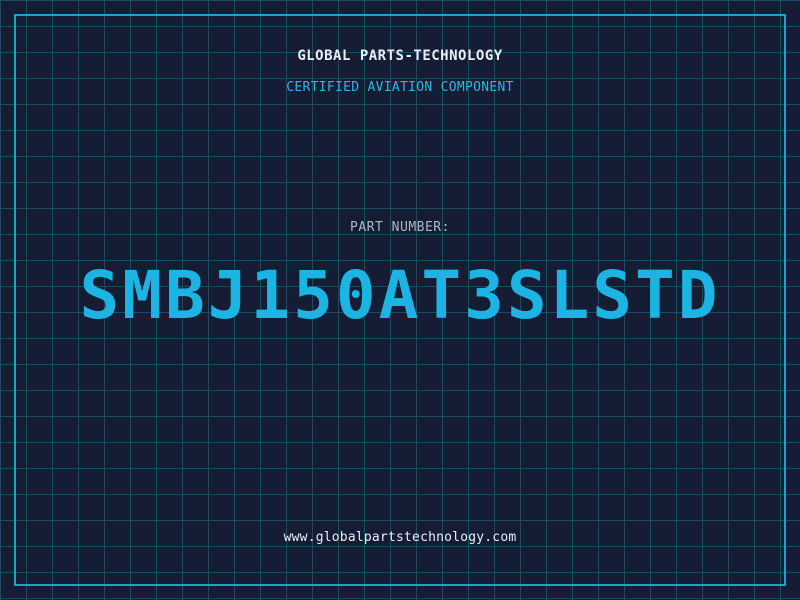 This screenshot has height=600, width=800. What do you see at coordinates (400, 87) in the screenshot?
I see `certification-subtitle: CERTIFIED AVIATION COMPONENT` at bounding box center [400, 87].